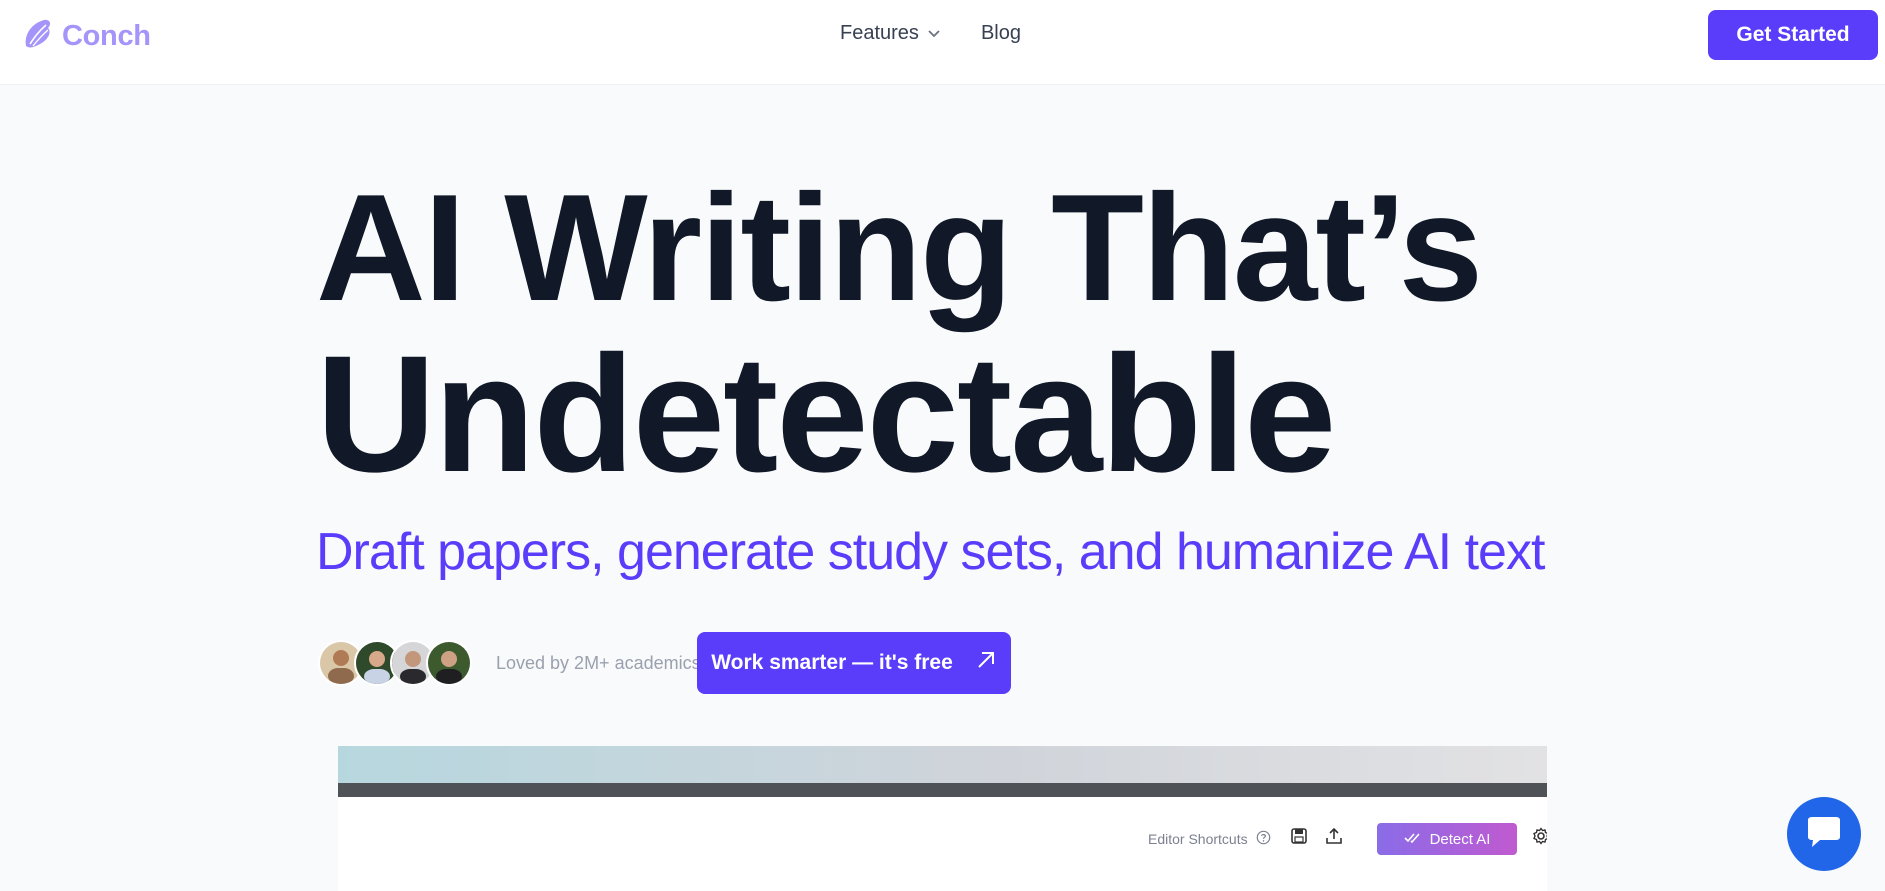 This screenshot has width=1885, height=891. I want to click on conch-shell-icon, so click(38, 36).